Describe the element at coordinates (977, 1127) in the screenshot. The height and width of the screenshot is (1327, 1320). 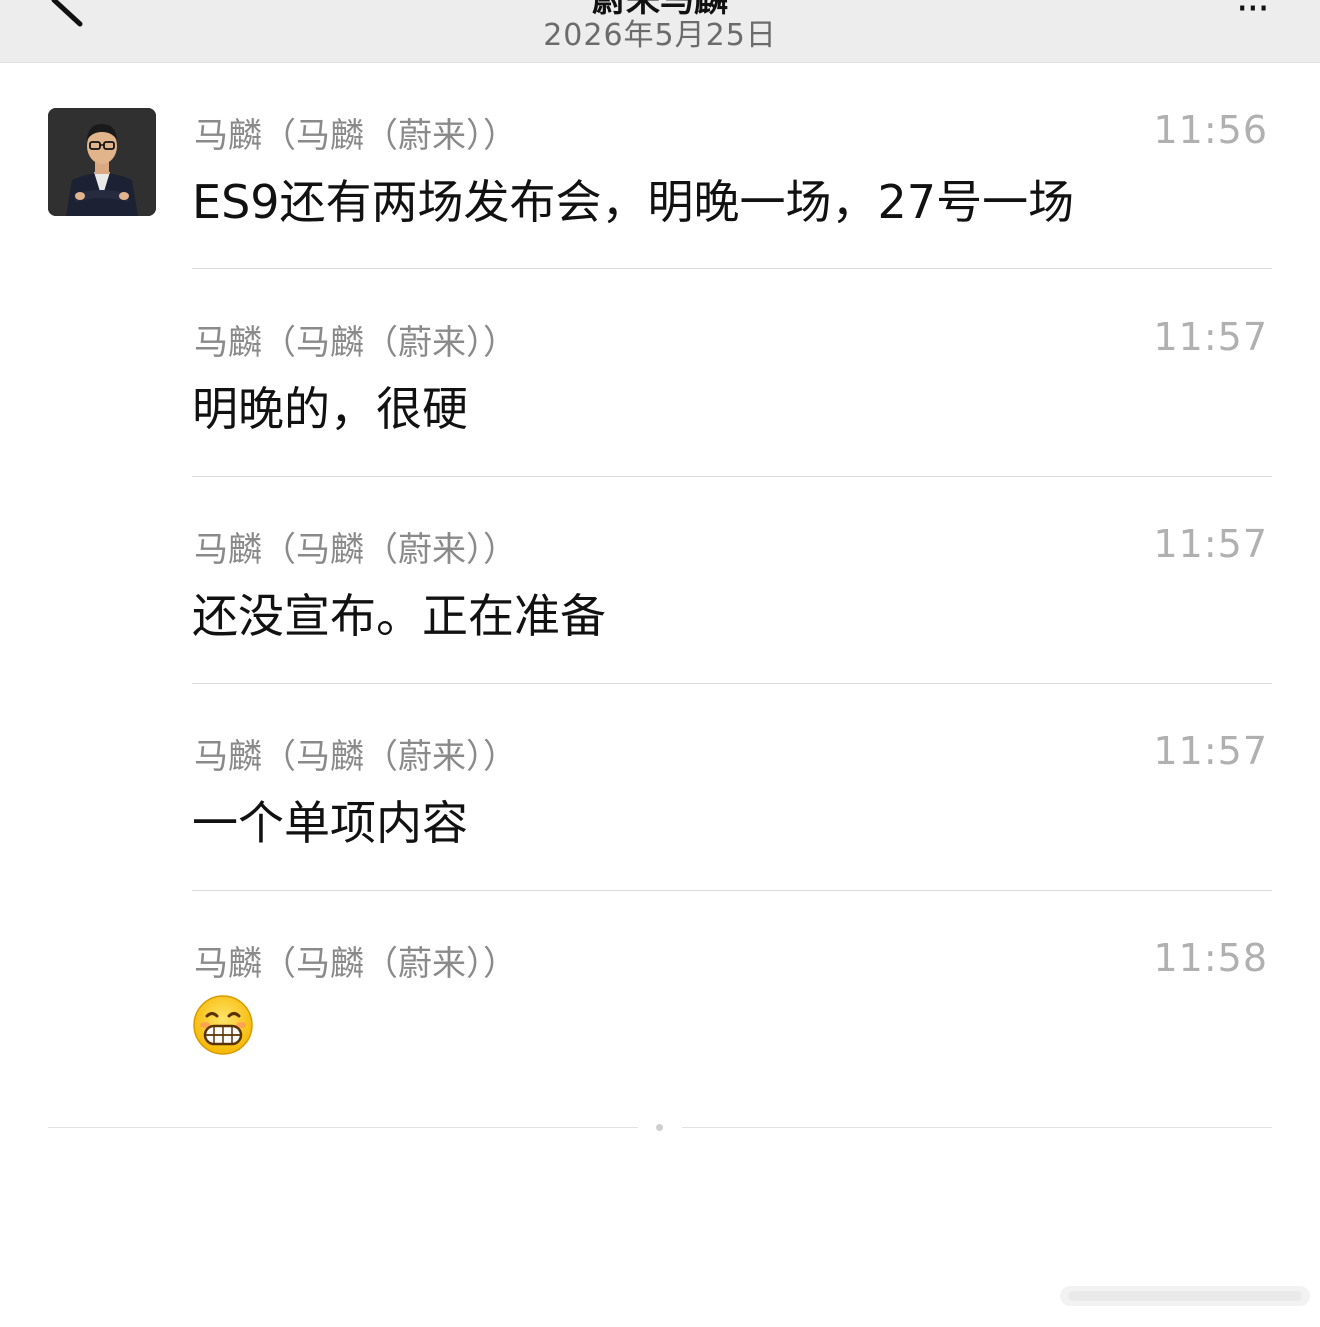
I see `end-divider-right` at that location.